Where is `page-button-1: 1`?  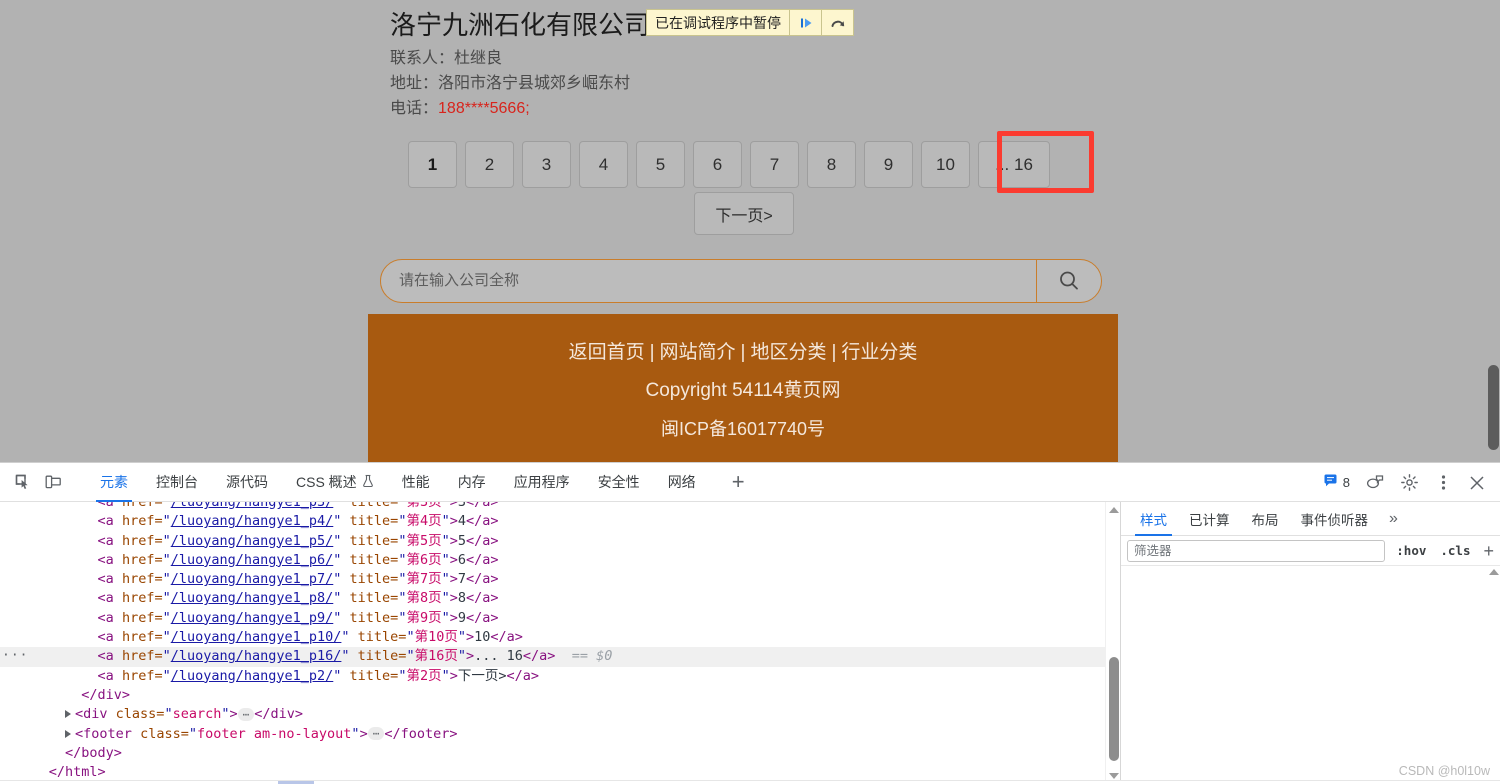 page-button-1: 1 is located at coordinates (432, 164).